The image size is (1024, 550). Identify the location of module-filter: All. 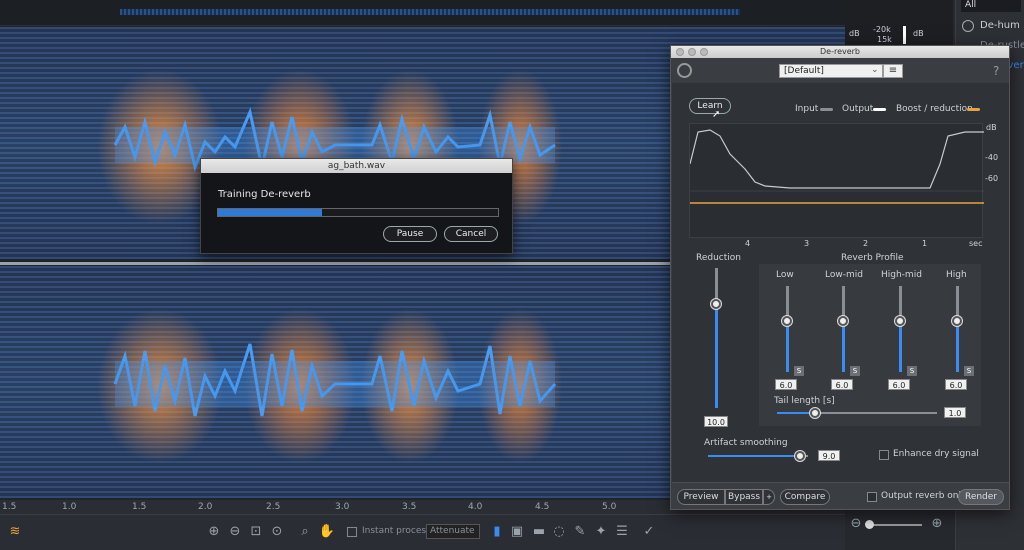
(991, 6).